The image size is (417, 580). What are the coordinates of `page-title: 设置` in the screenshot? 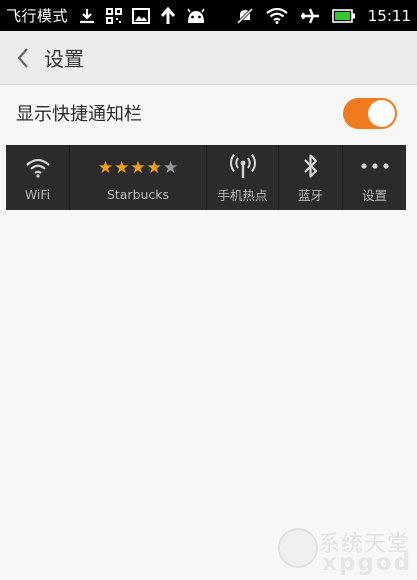 It's located at (64, 59).